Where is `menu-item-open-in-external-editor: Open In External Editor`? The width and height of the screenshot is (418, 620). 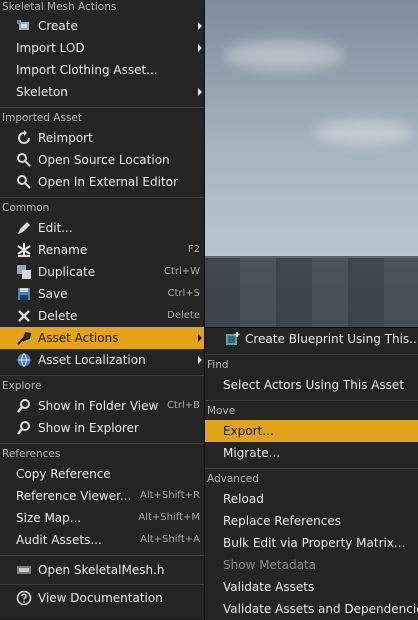 menu-item-open-in-external-editor: Open In External Editor is located at coordinates (102, 182).